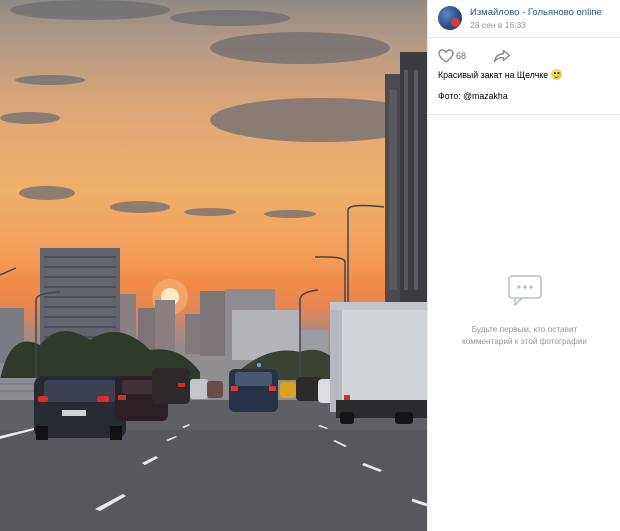 The height and width of the screenshot is (531, 620). Describe the element at coordinates (524, 341) in the screenshot. I see `empty-comments-line2: комментарий к этой фотографии` at that location.